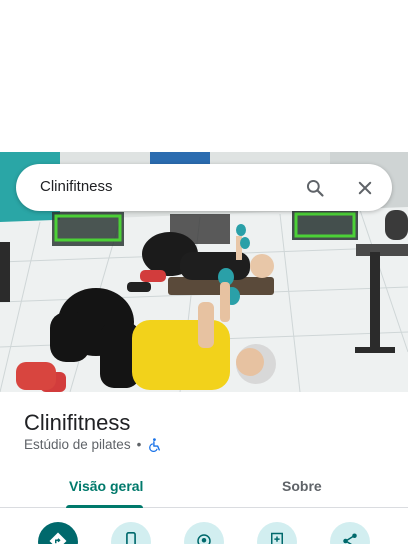  What do you see at coordinates (104, 506) in the screenshot?
I see `active-tab-indicator` at bounding box center [104, 506].